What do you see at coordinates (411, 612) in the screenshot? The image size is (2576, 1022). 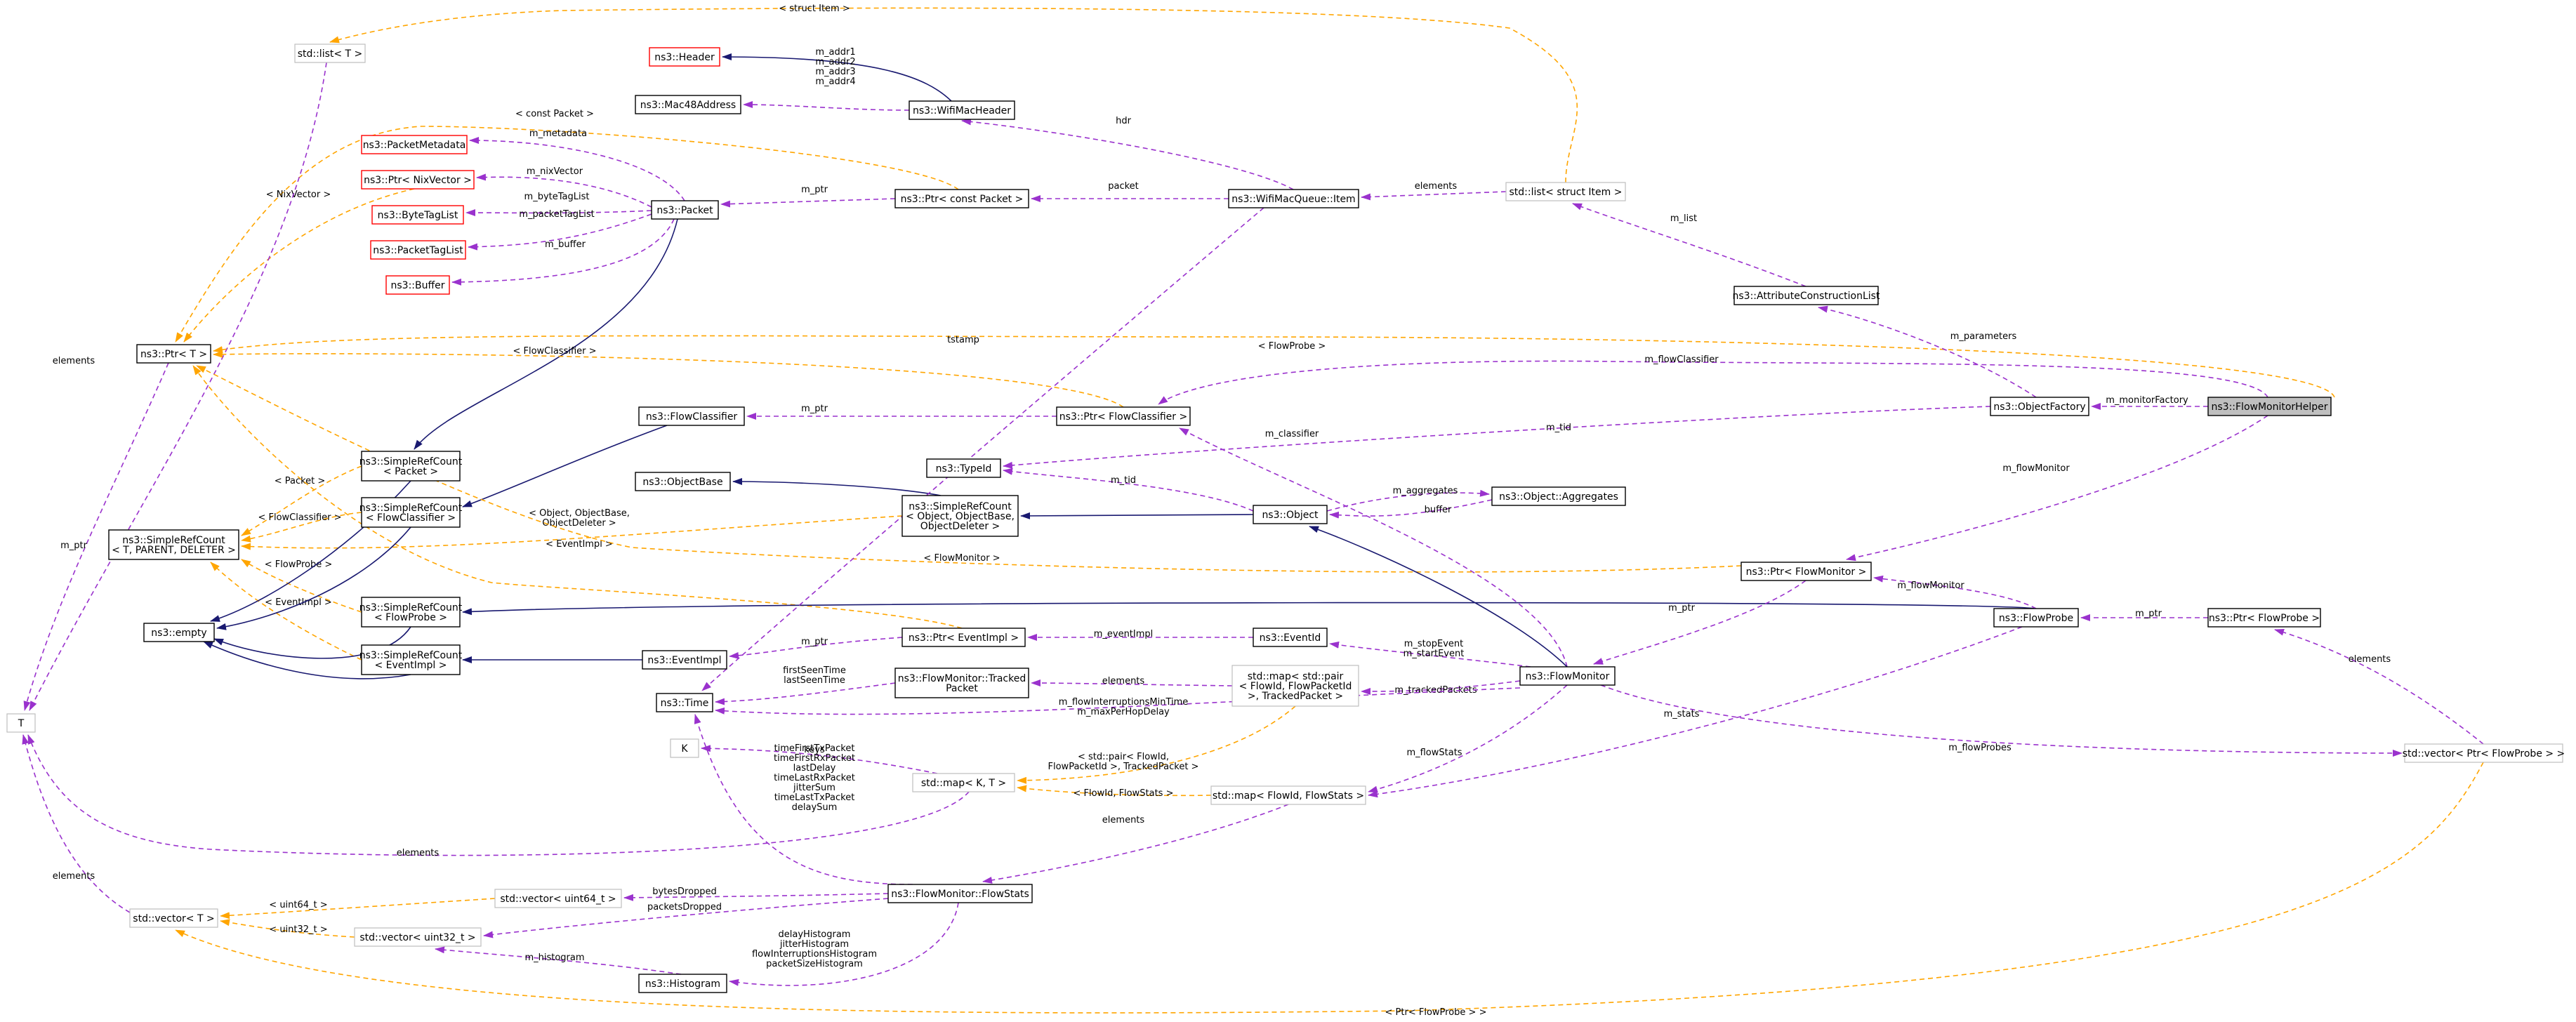 I see `node-srcflow-probe: ns3::SimpleRefCount< FlowProbe >` at bounding box center [411, 612].